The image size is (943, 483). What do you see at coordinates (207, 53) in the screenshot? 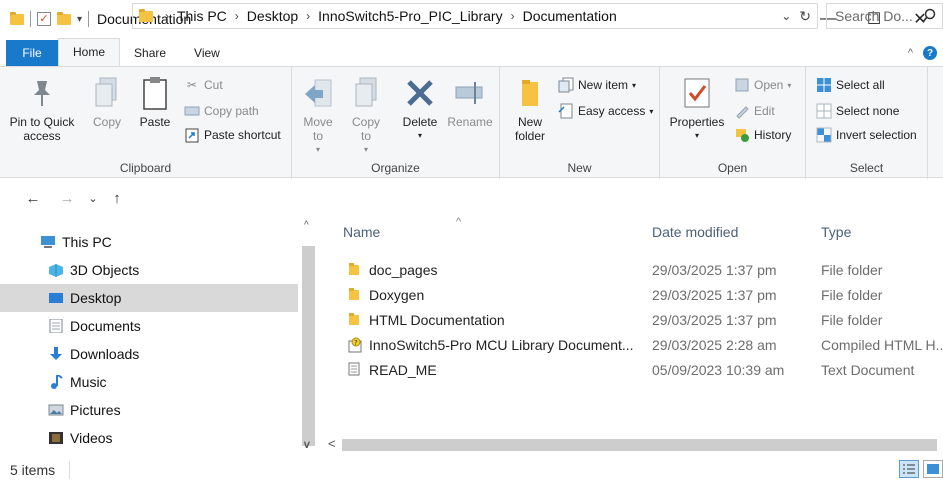
I see `tab-view: View` at bounding box center [207, 53].